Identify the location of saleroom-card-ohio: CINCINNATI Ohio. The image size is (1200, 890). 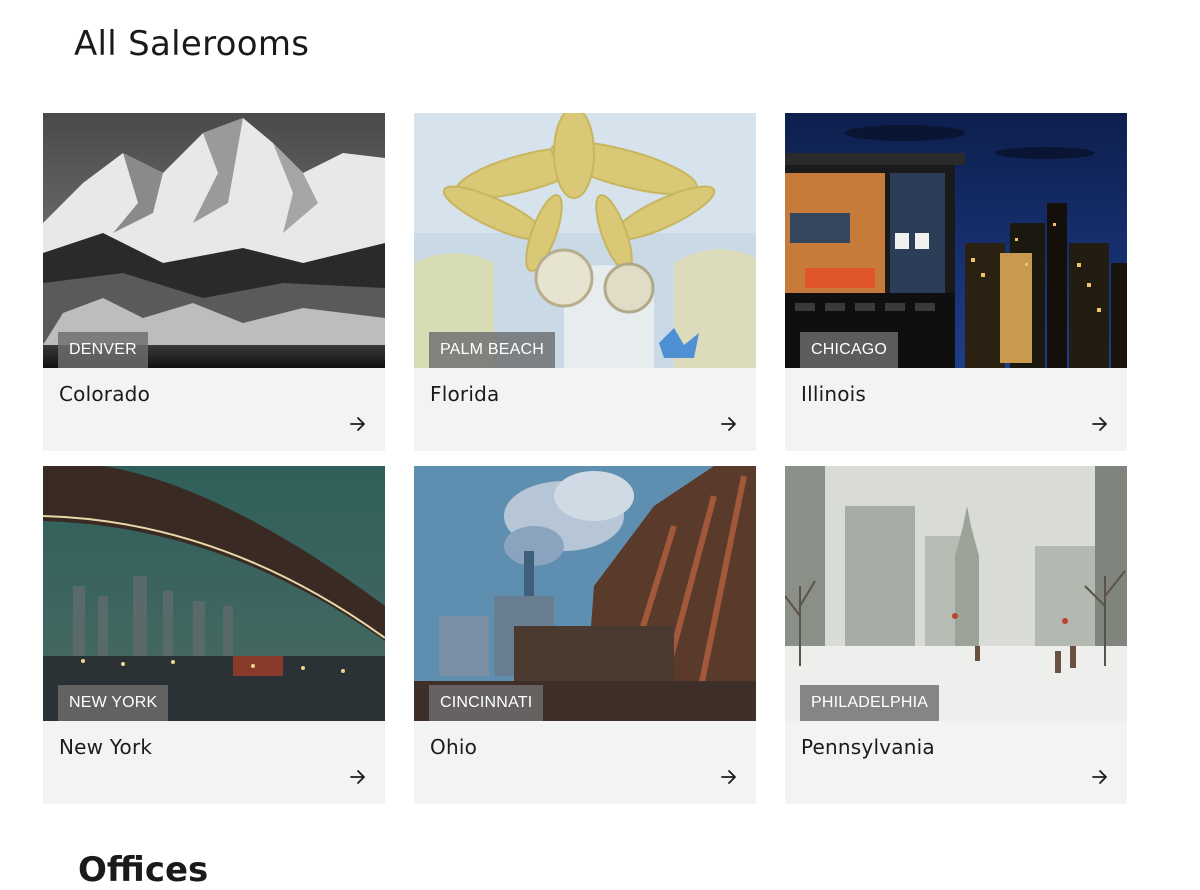
(585, 635).